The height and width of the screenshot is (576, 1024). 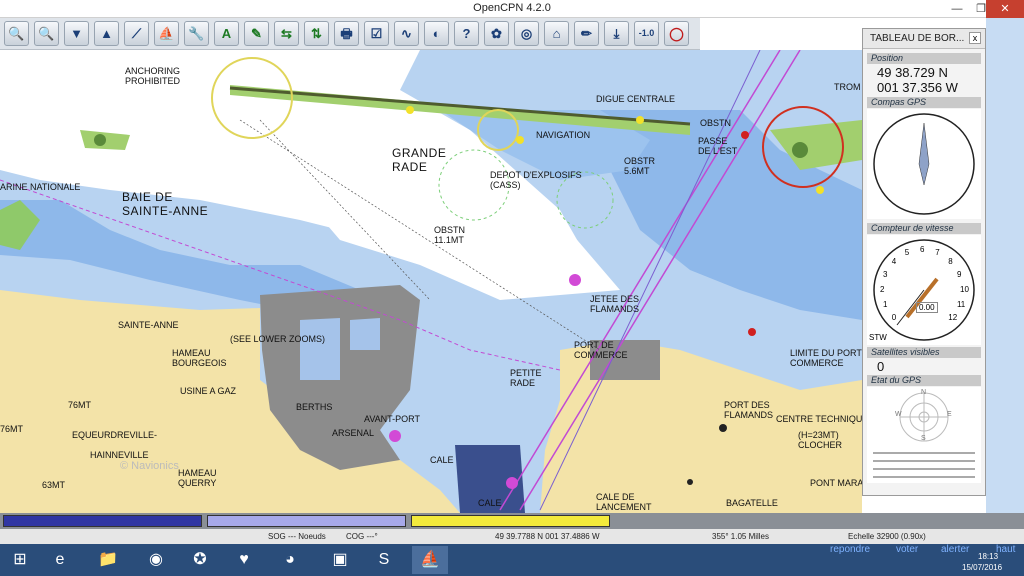 I want to click on gps-letter-n: N, so click(x=924, y=392).